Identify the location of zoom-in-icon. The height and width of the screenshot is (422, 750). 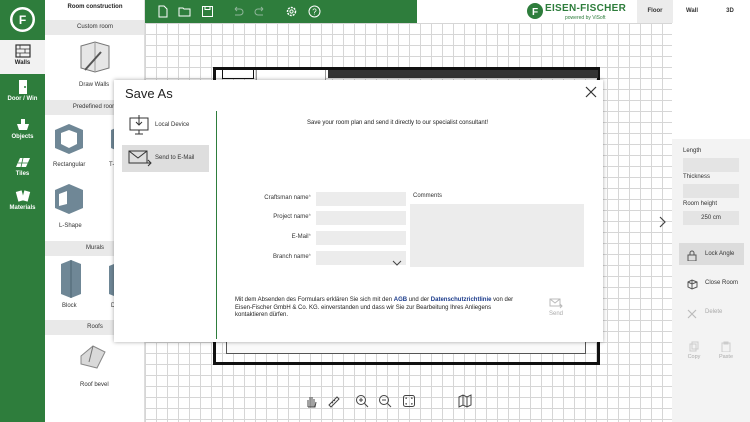
(362, 401).